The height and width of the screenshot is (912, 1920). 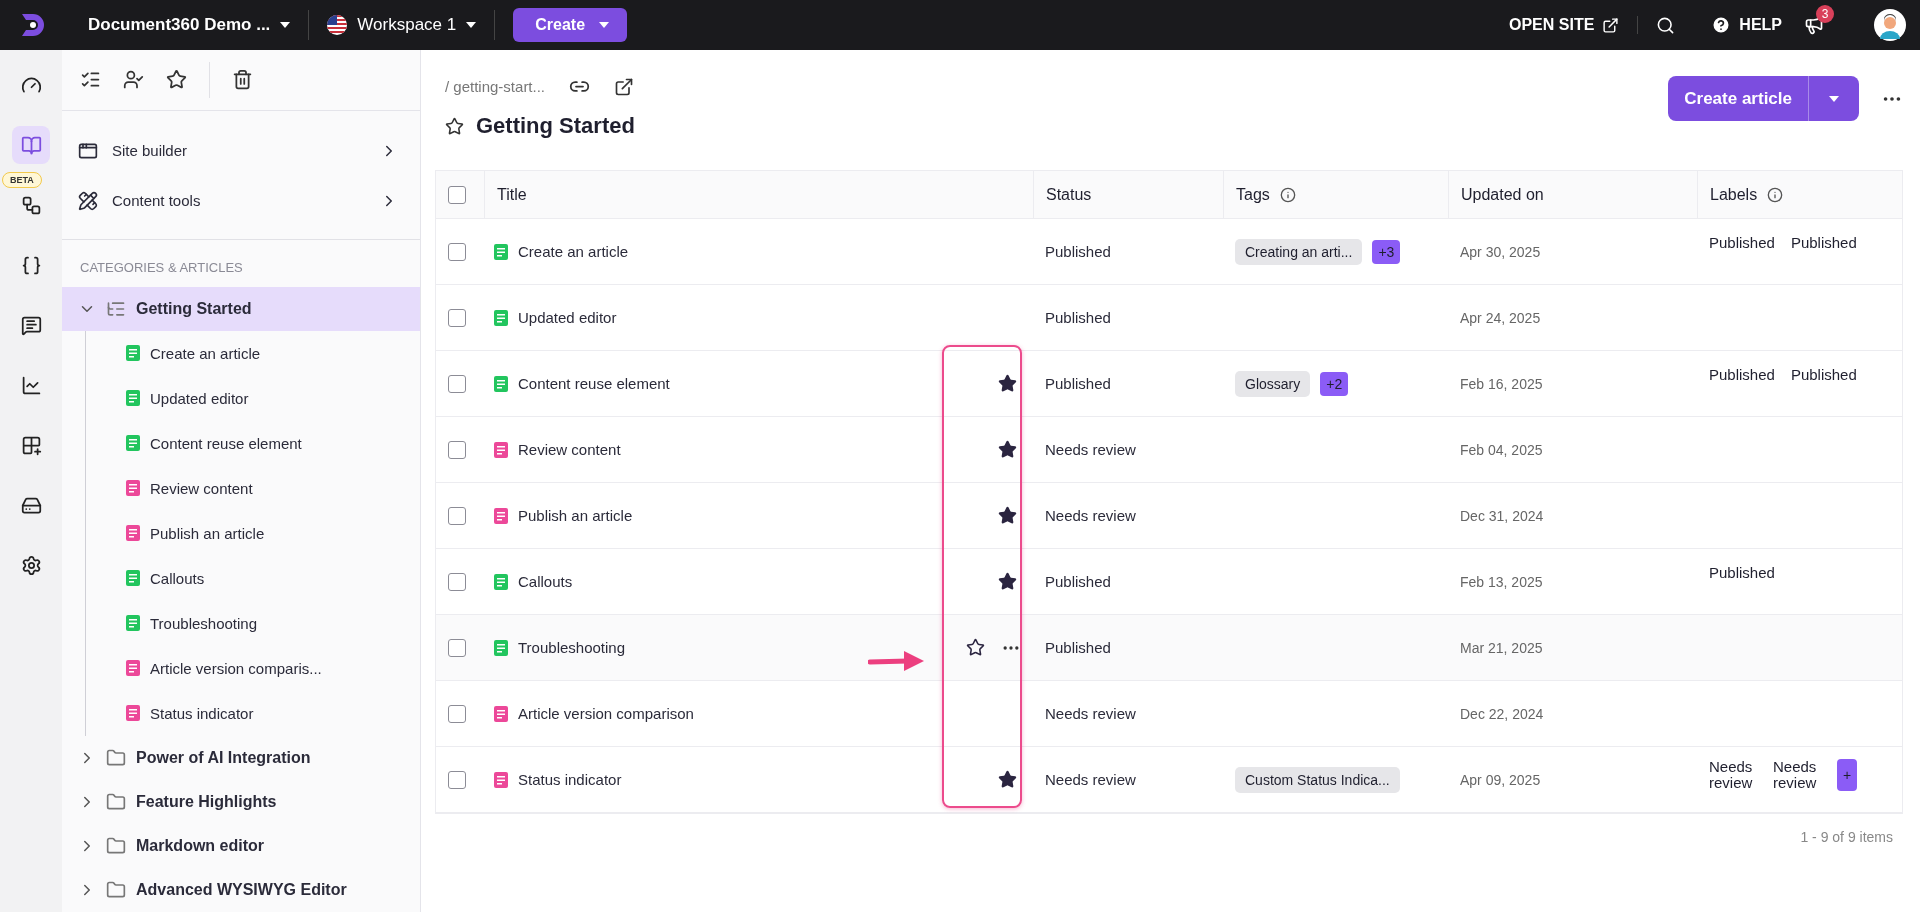 What do you see at coordinates (567, 317) in the screenshot?
I see `article-title: Updated editor` at bounding box center [567, 317].